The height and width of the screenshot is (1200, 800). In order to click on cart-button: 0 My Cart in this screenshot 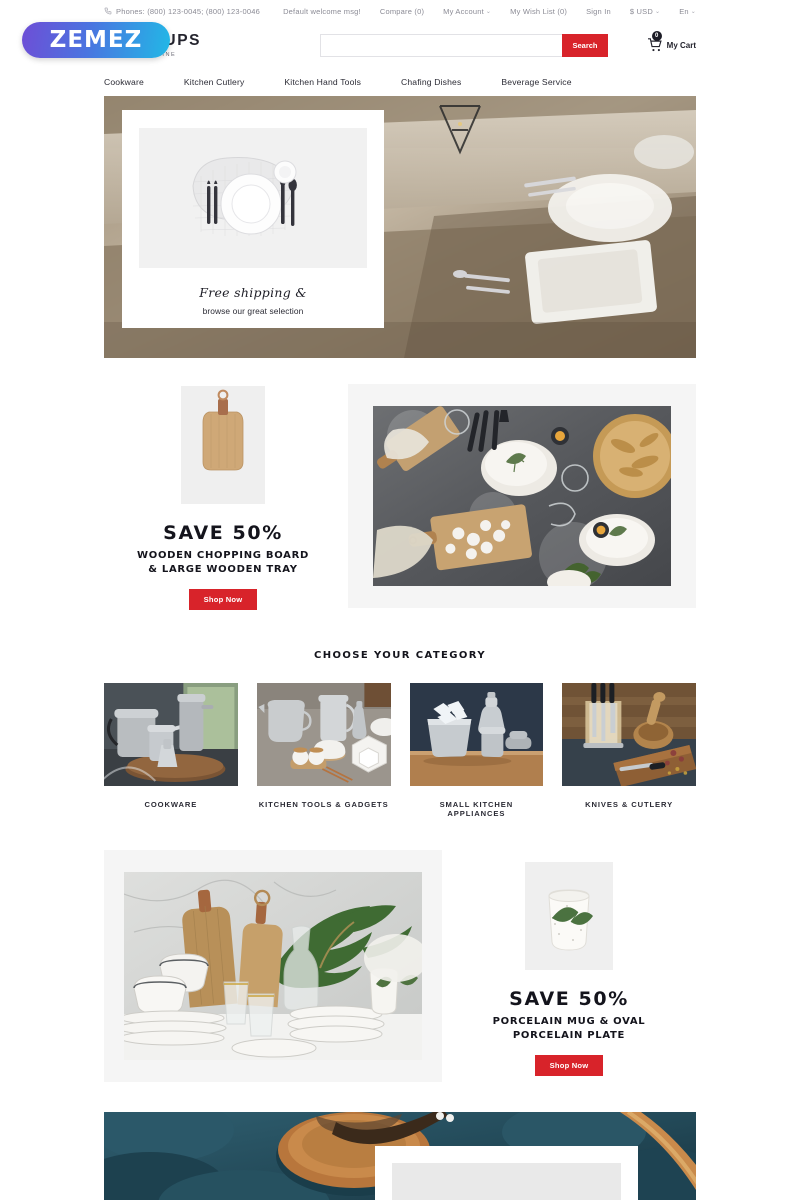, I will do `click(671, 41)`.